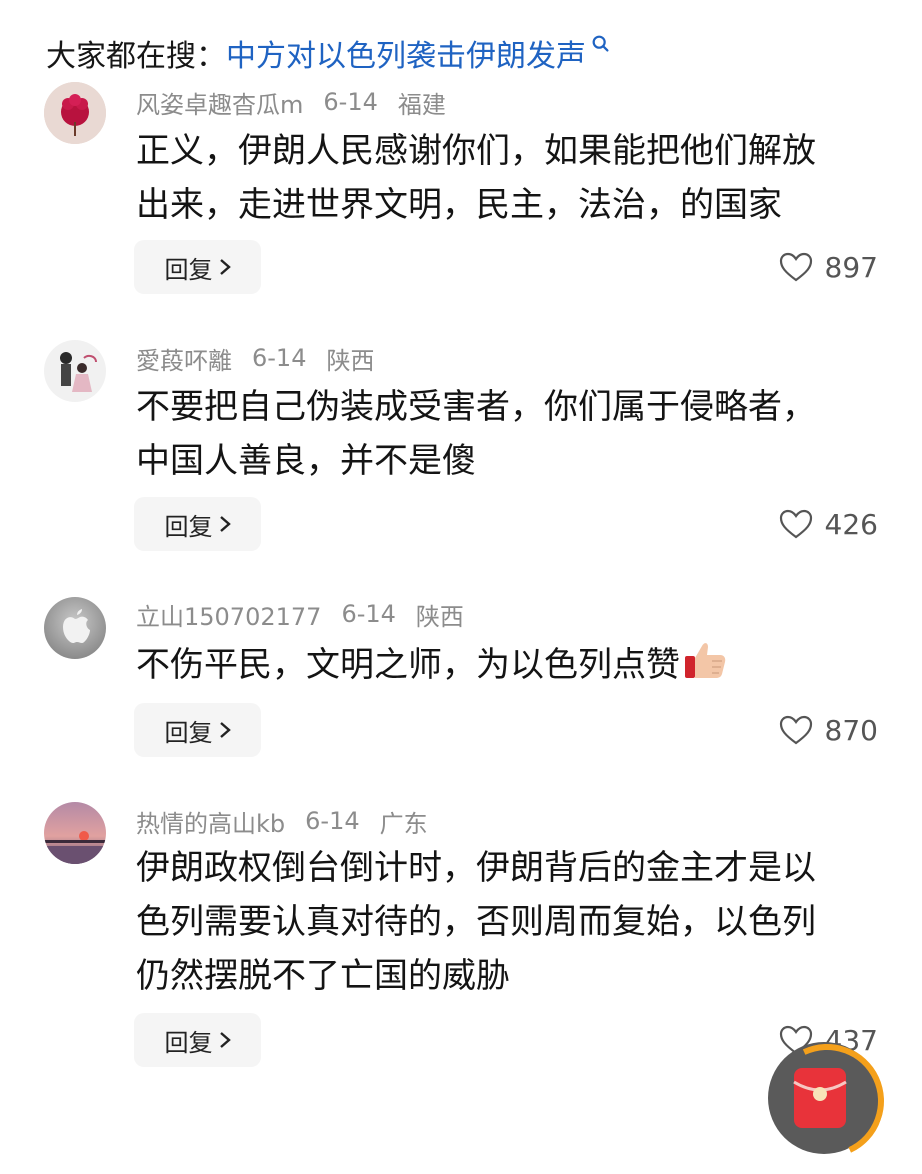 Image resolution: width=922 pixels, height=1174 pixels. Describe the element at coordinates (476, 151) in the screenshot. I see `comment-text-line: 正义，伊朗人民感谢你们，如果能把他们解放` at that location.